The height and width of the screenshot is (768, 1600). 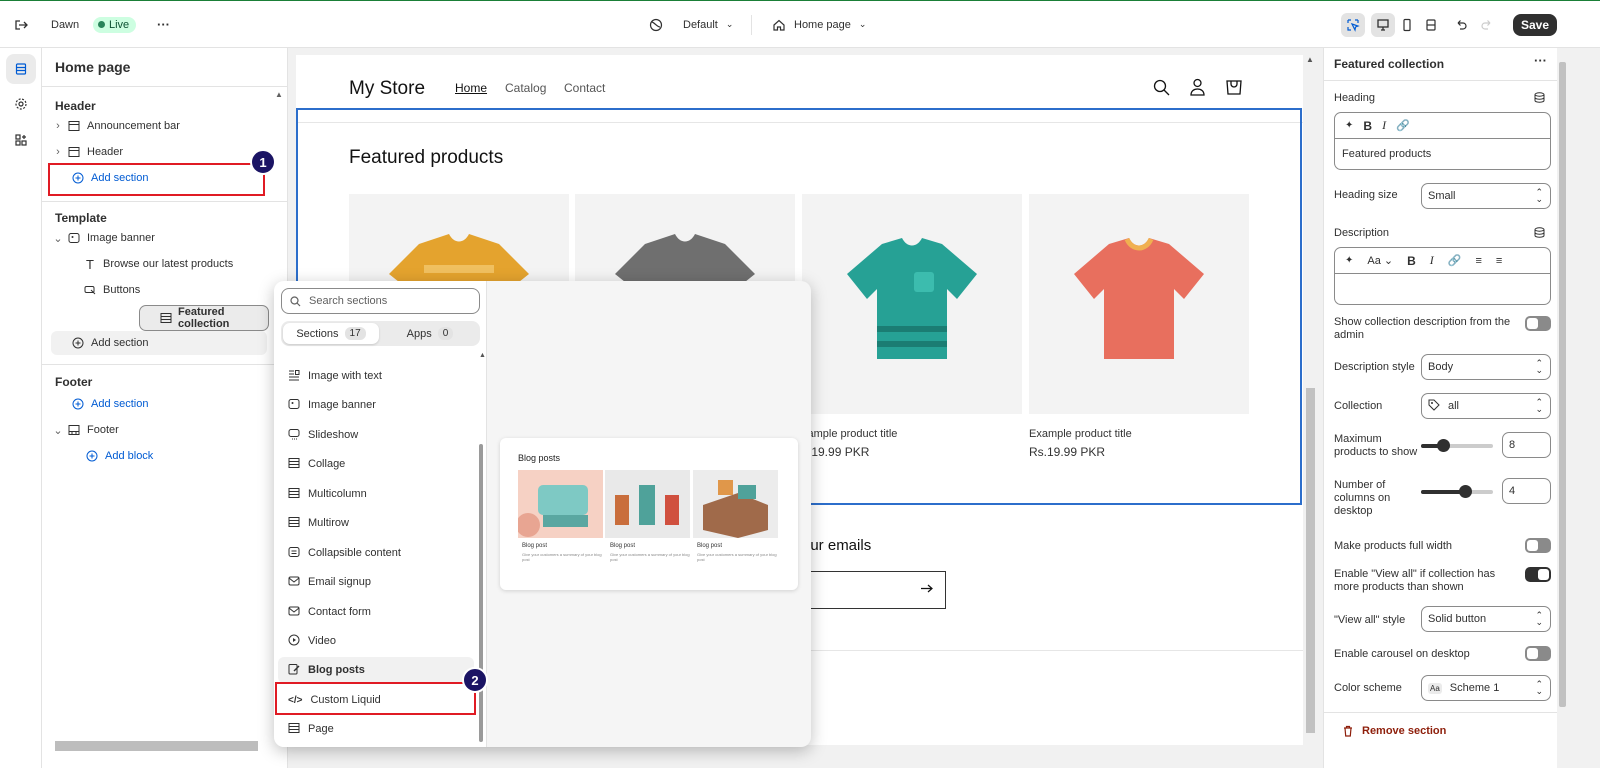 What do you see at coordinates (159, 264) in the screenshot?
I see `block-text: T Browse our latest products` at bounding box center [159, 264].